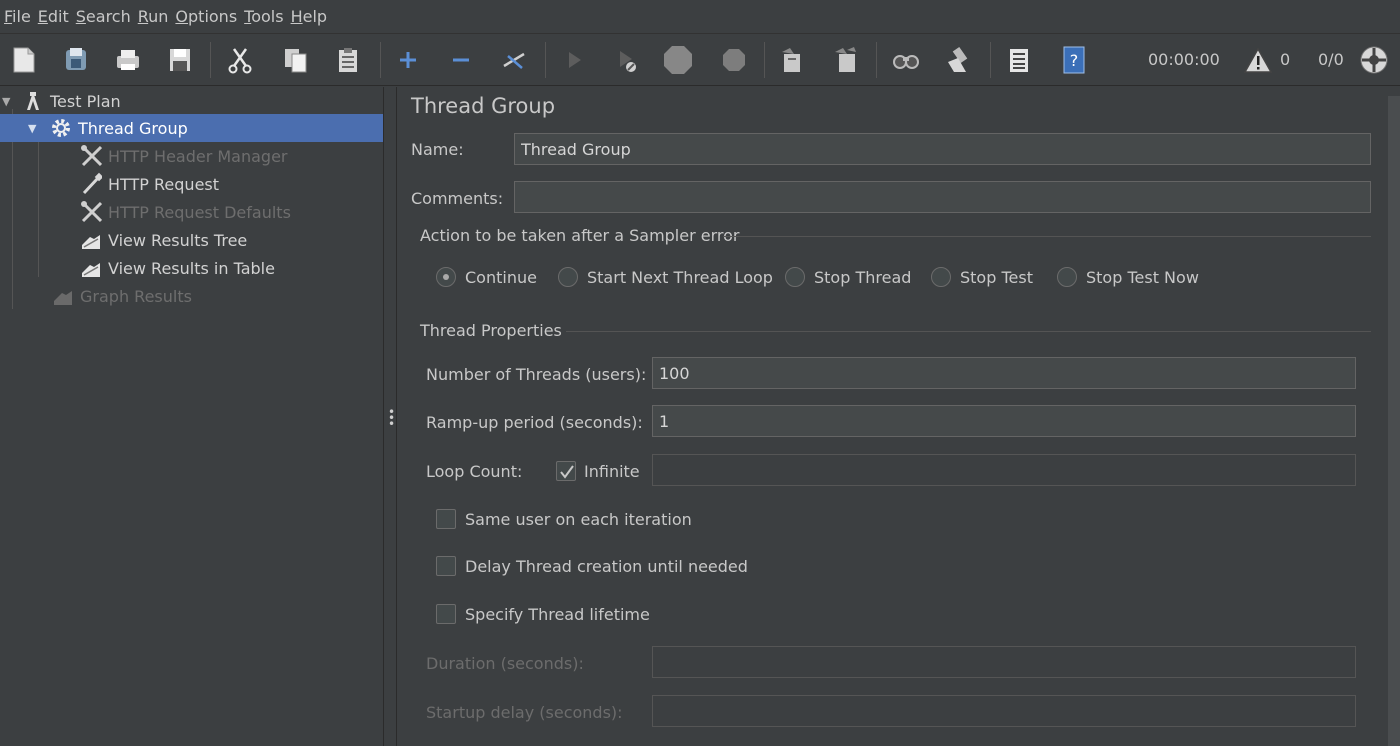 This screenshot has width=1400, height=746. I want to click on group-border, so click(968, 331).